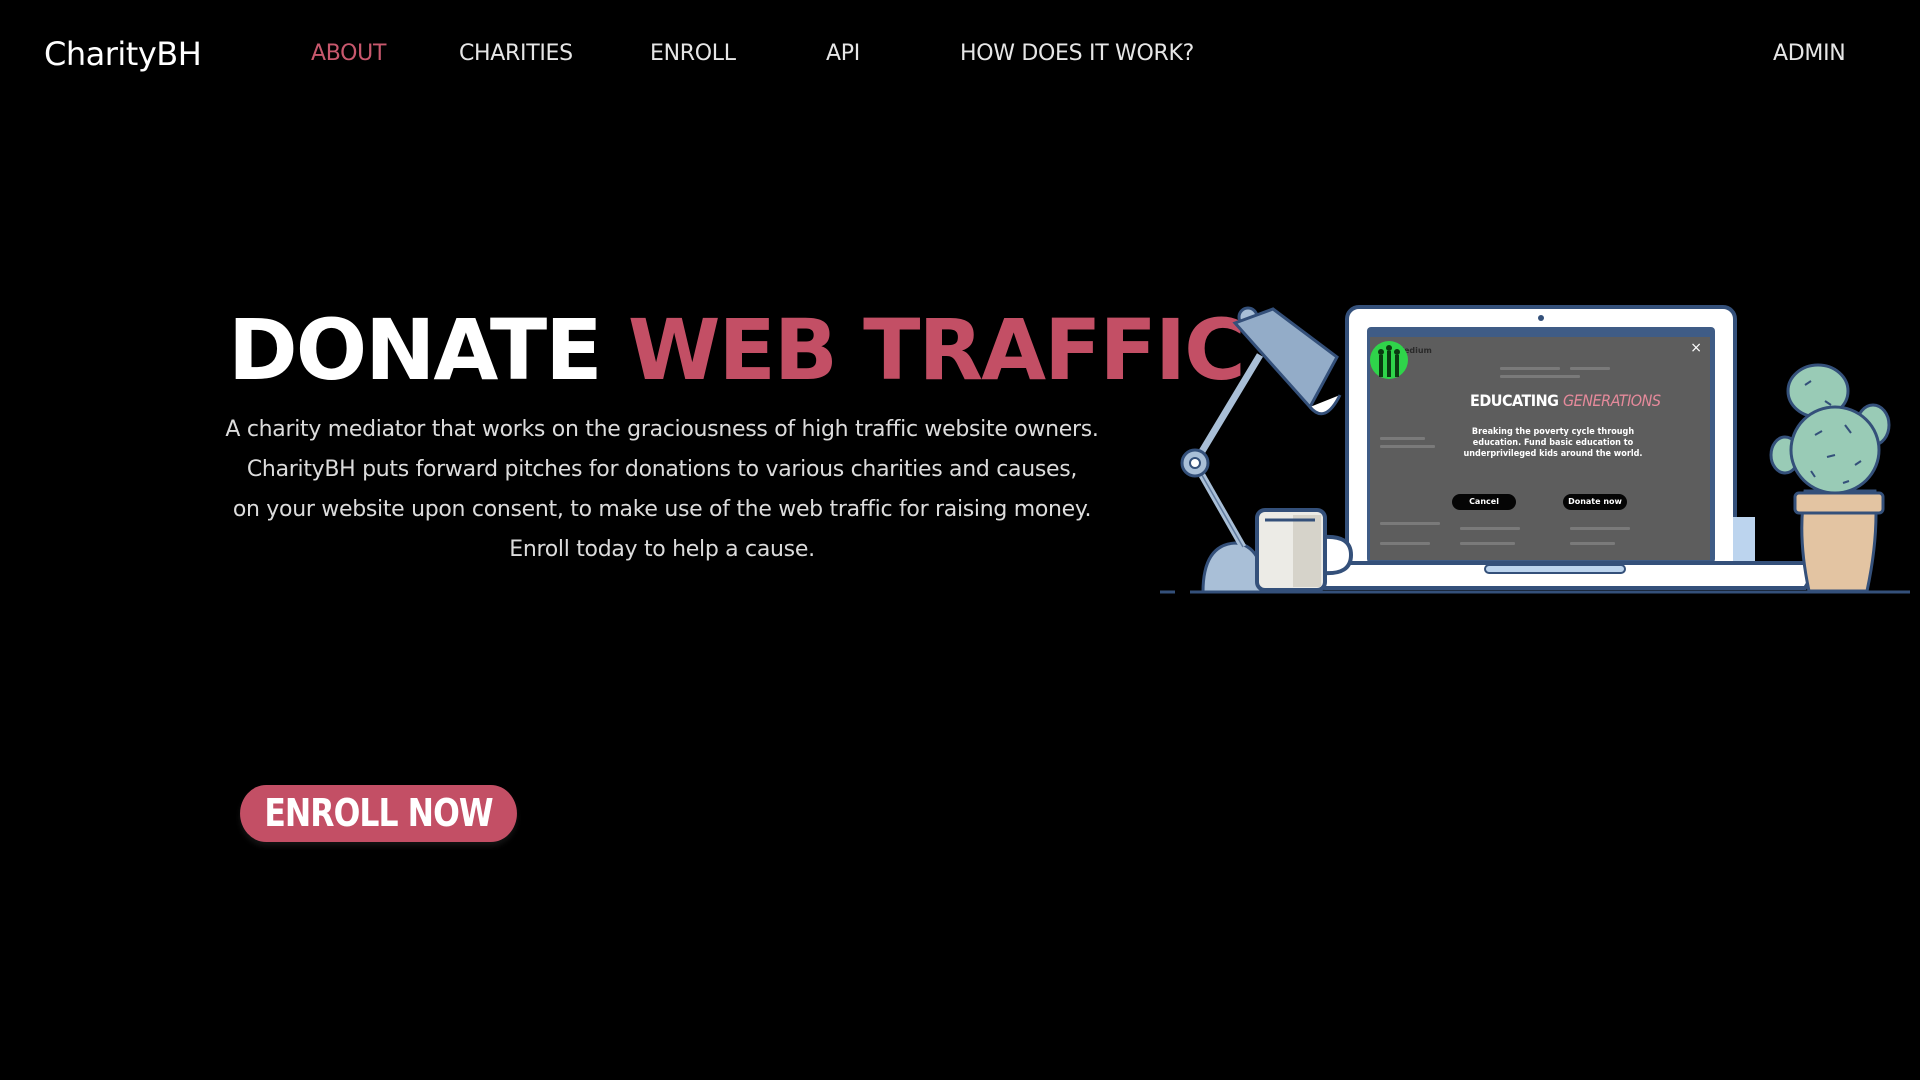  I want to click on headline-donate: DONATE, so click(415, 350).